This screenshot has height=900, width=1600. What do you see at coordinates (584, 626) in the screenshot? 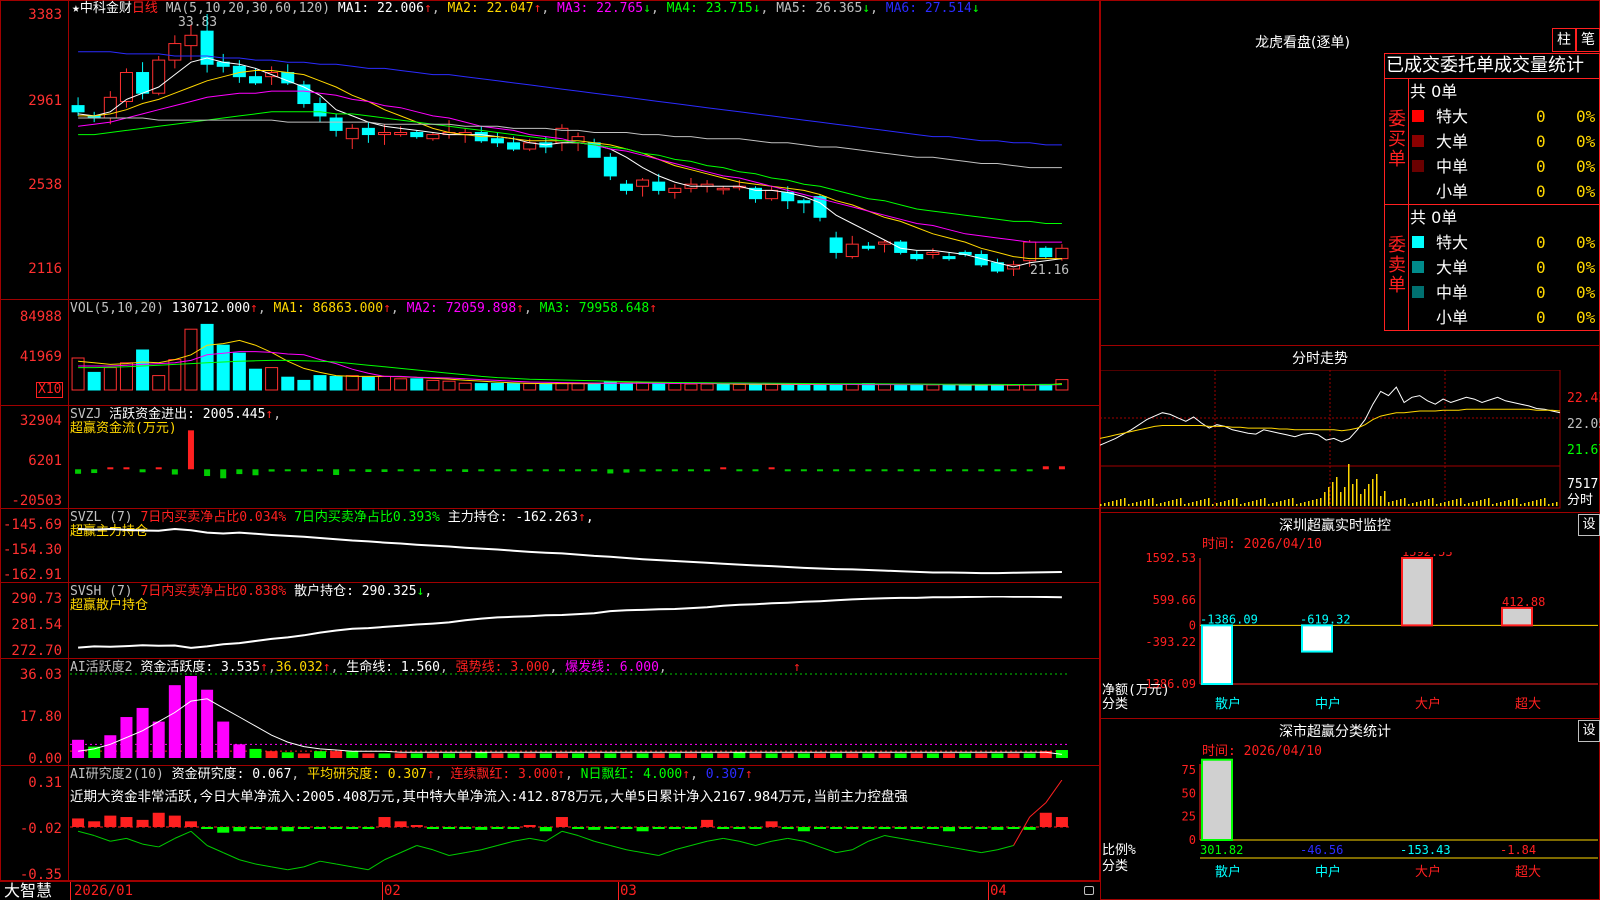
I see `svsh-chart` at bounding box center [584, 626].